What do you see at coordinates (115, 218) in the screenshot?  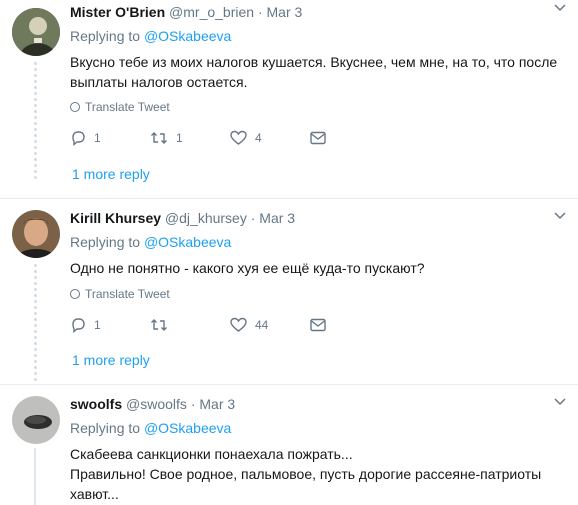 I see `author-name: Kirill Khursey` at bounding box center [115, 218].